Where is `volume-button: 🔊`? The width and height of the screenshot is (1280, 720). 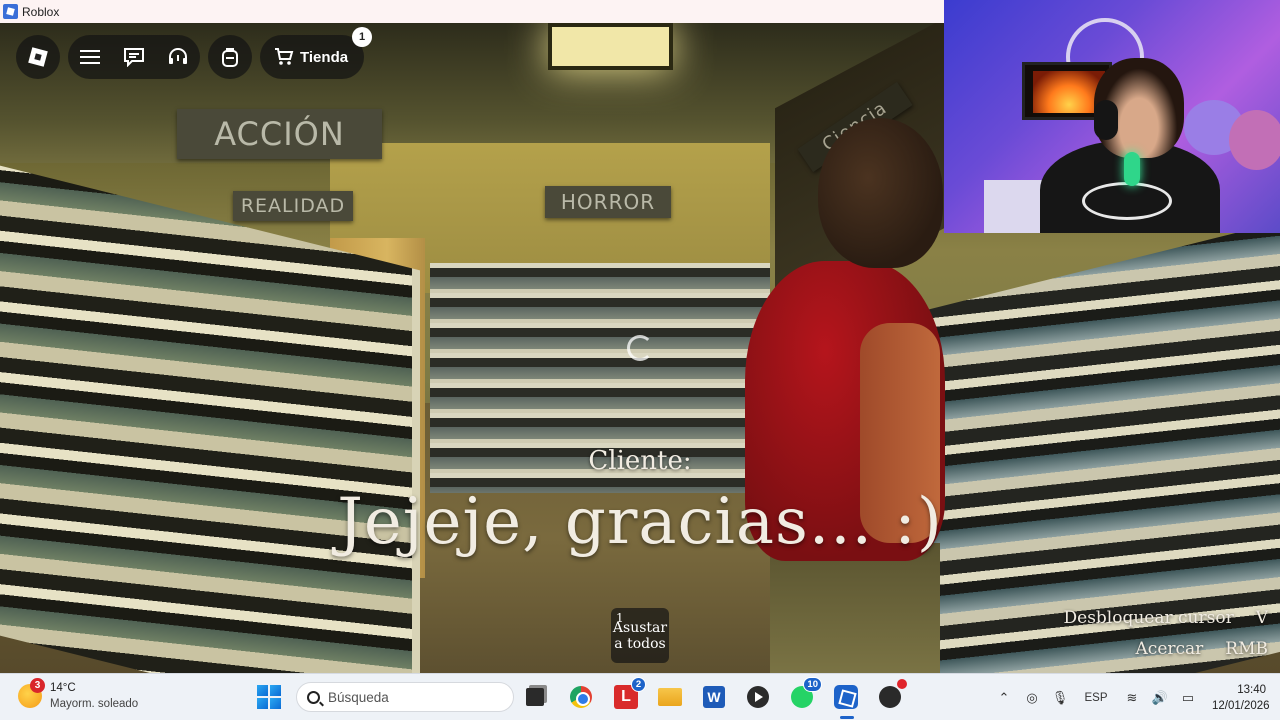
volume-button: 🔊 is located at coordinates (1160, 698).